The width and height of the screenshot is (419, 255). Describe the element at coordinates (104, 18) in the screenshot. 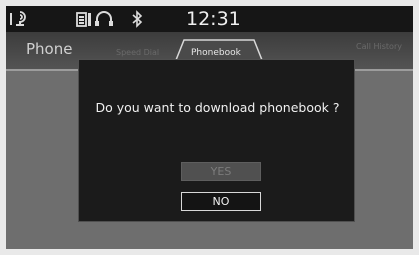

I see `headset-icon` at that location.